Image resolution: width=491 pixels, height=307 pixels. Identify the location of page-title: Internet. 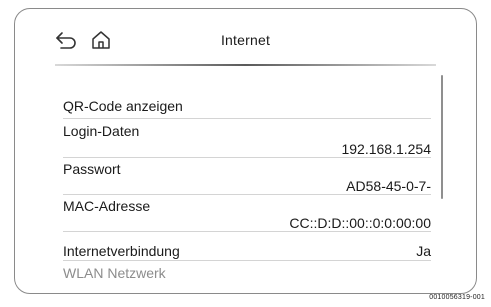
(245, 40).